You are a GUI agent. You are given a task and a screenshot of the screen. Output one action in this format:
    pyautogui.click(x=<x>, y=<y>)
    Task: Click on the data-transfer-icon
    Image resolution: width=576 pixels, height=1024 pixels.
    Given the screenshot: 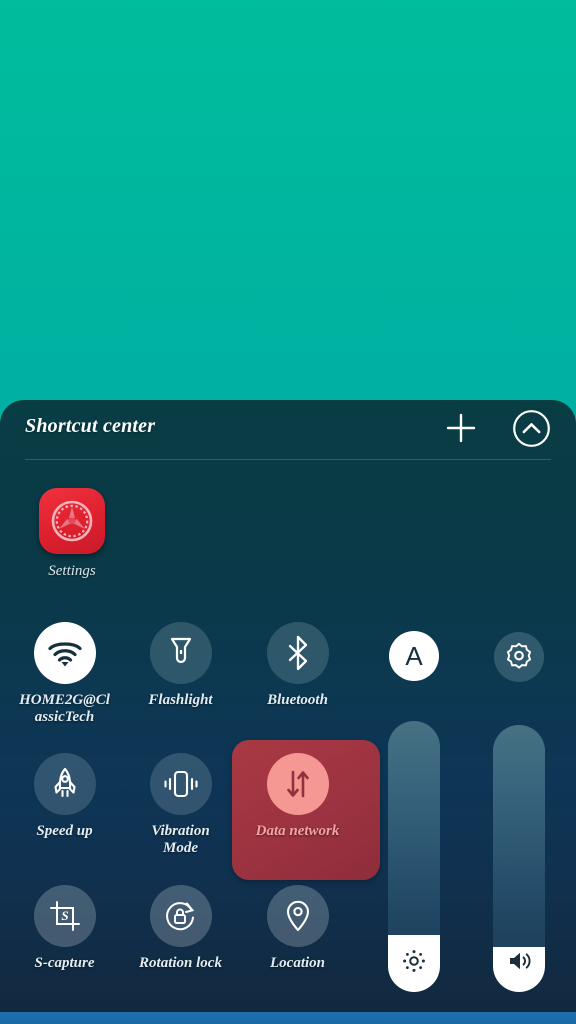 What is the action you would take?
    pyautogui.click(x=297, y=784)
    